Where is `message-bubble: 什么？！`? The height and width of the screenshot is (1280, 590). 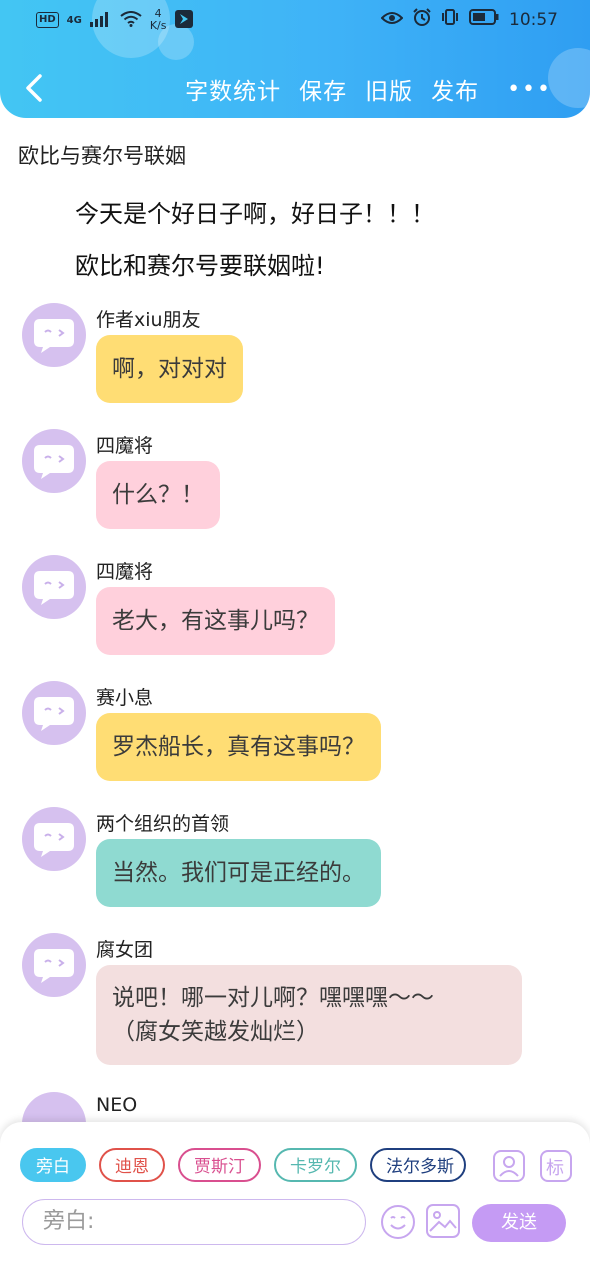 message-bubble: 什么？！ is located at coordinates (158, 495).